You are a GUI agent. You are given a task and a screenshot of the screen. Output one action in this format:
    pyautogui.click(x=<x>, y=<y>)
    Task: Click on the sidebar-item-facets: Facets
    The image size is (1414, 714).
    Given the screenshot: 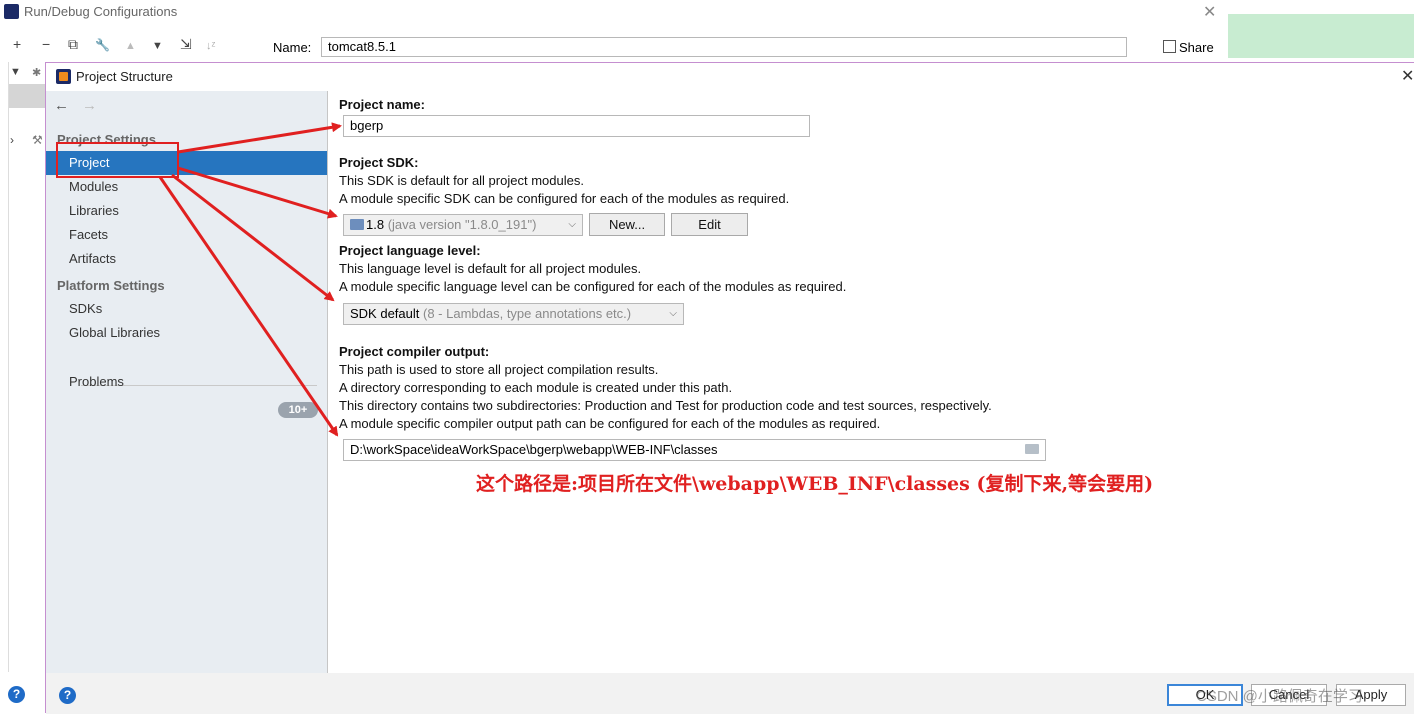 What is the action you would take?
    pyautogui.click(x=186, y=235)
    